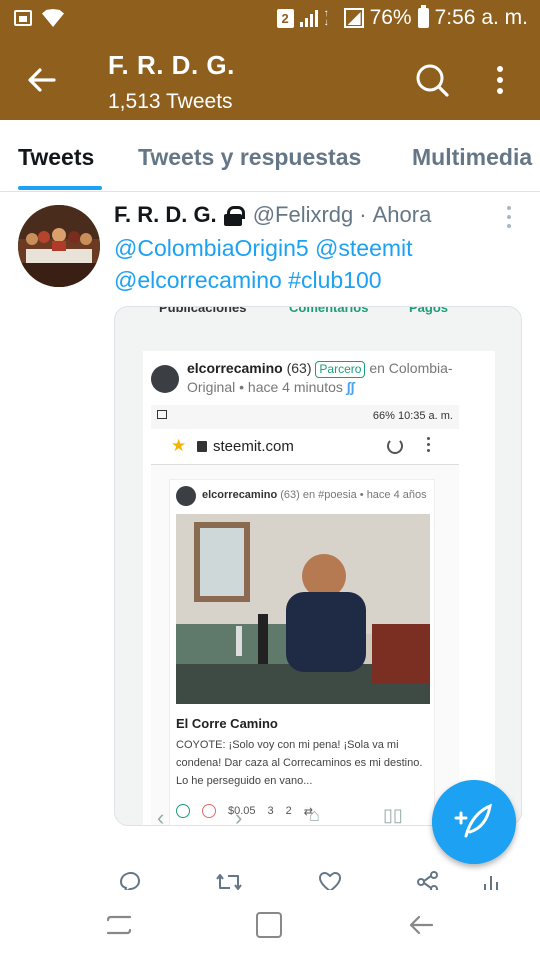 Image resolution: width=540 pixels, height=960 pixels. Describe the element at coordinates (161, 815) in the screenshot. I see `back-icon: ‹` at that location.